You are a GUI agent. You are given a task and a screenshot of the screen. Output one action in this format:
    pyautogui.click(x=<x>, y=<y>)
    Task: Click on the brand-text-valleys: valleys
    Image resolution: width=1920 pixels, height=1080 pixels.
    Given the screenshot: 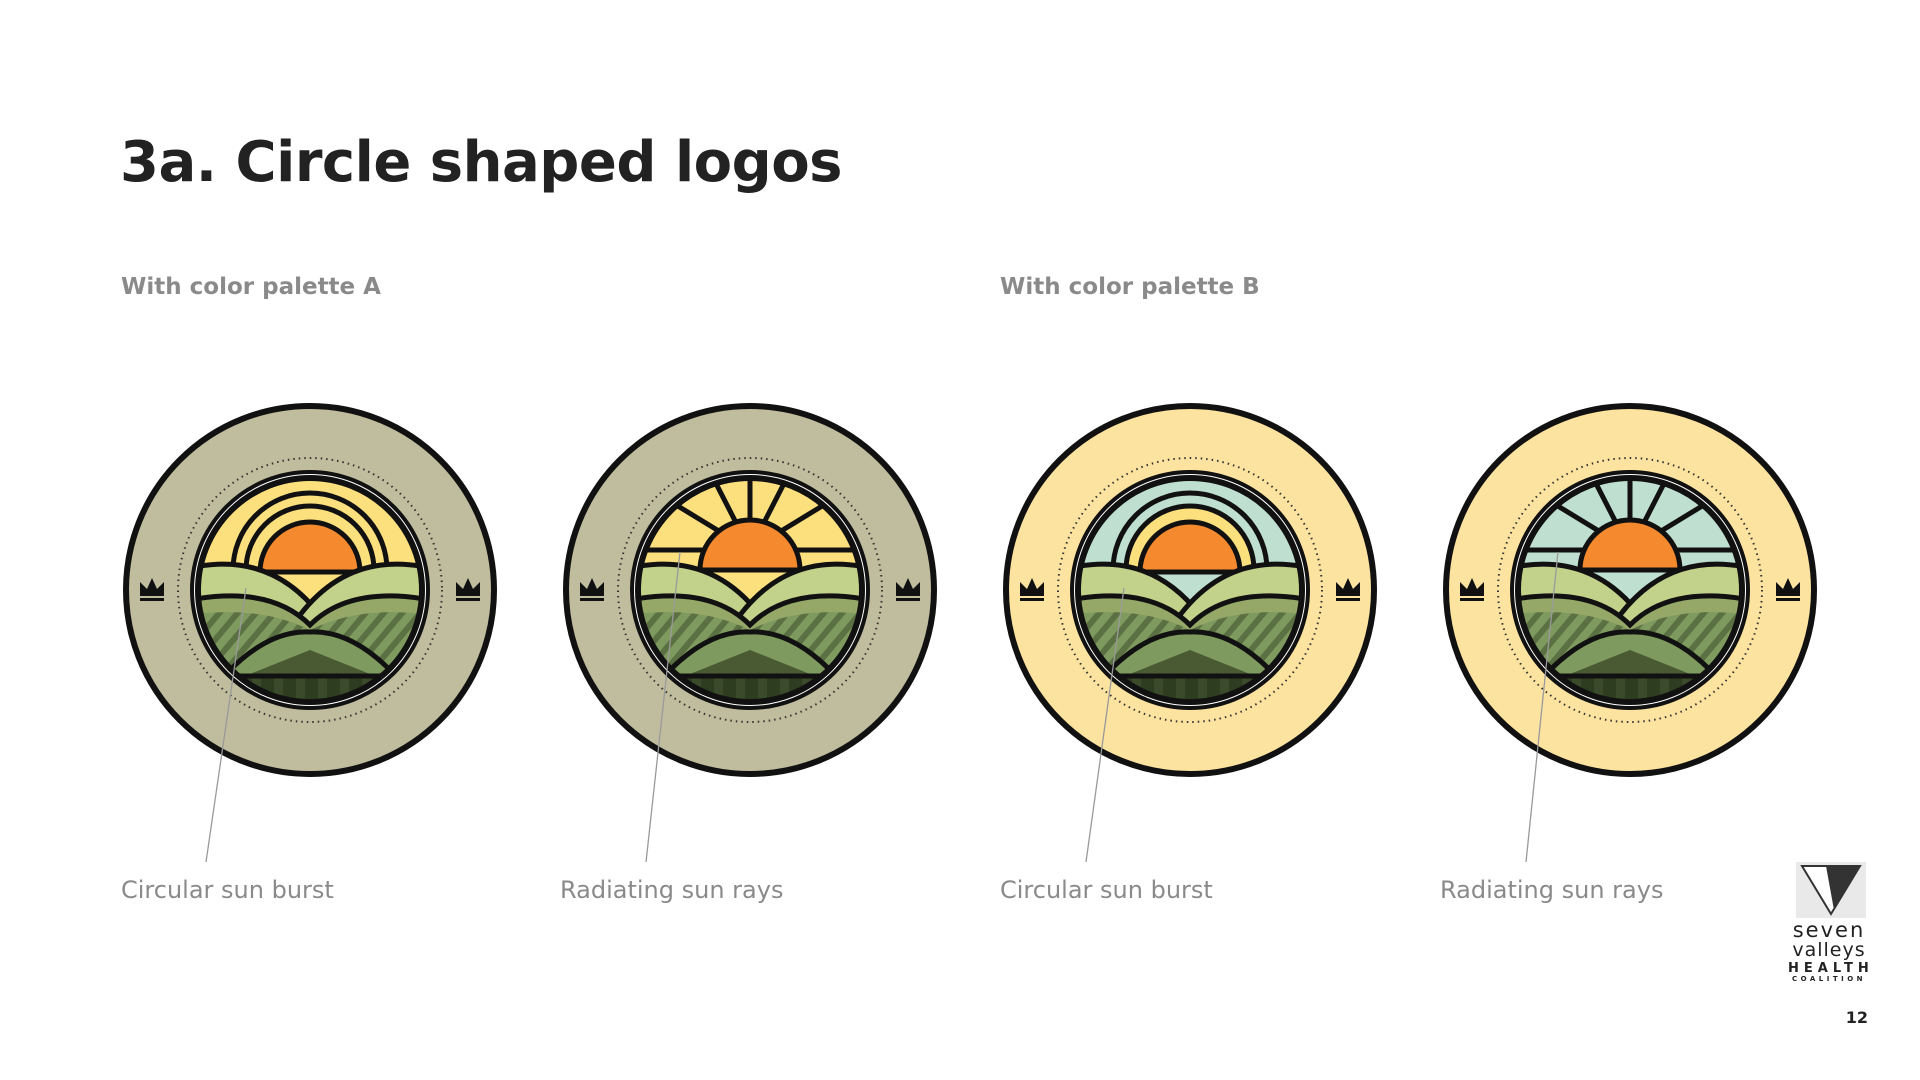 What is the action you would take?
    pyautogui.click(x=1829, y=950)
    